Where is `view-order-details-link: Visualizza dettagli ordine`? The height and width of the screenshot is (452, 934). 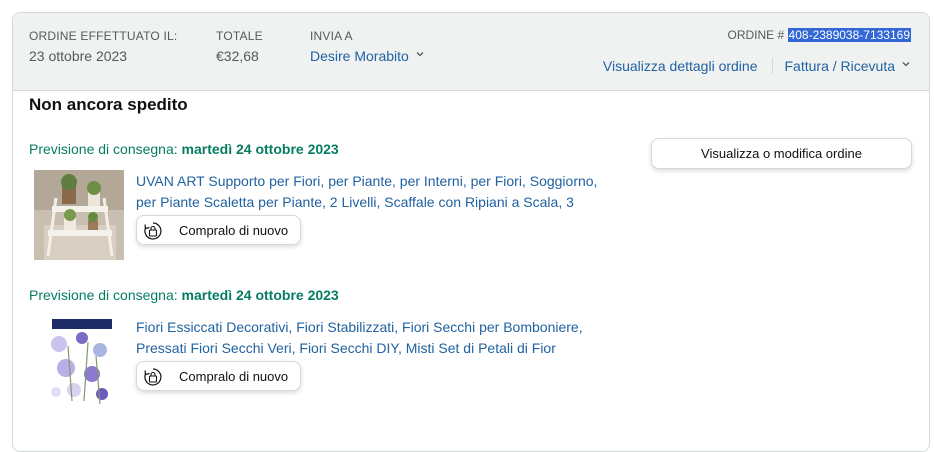
view-order-details-link: Visualizza dettagli ordine is located at coordinates (680, 66).